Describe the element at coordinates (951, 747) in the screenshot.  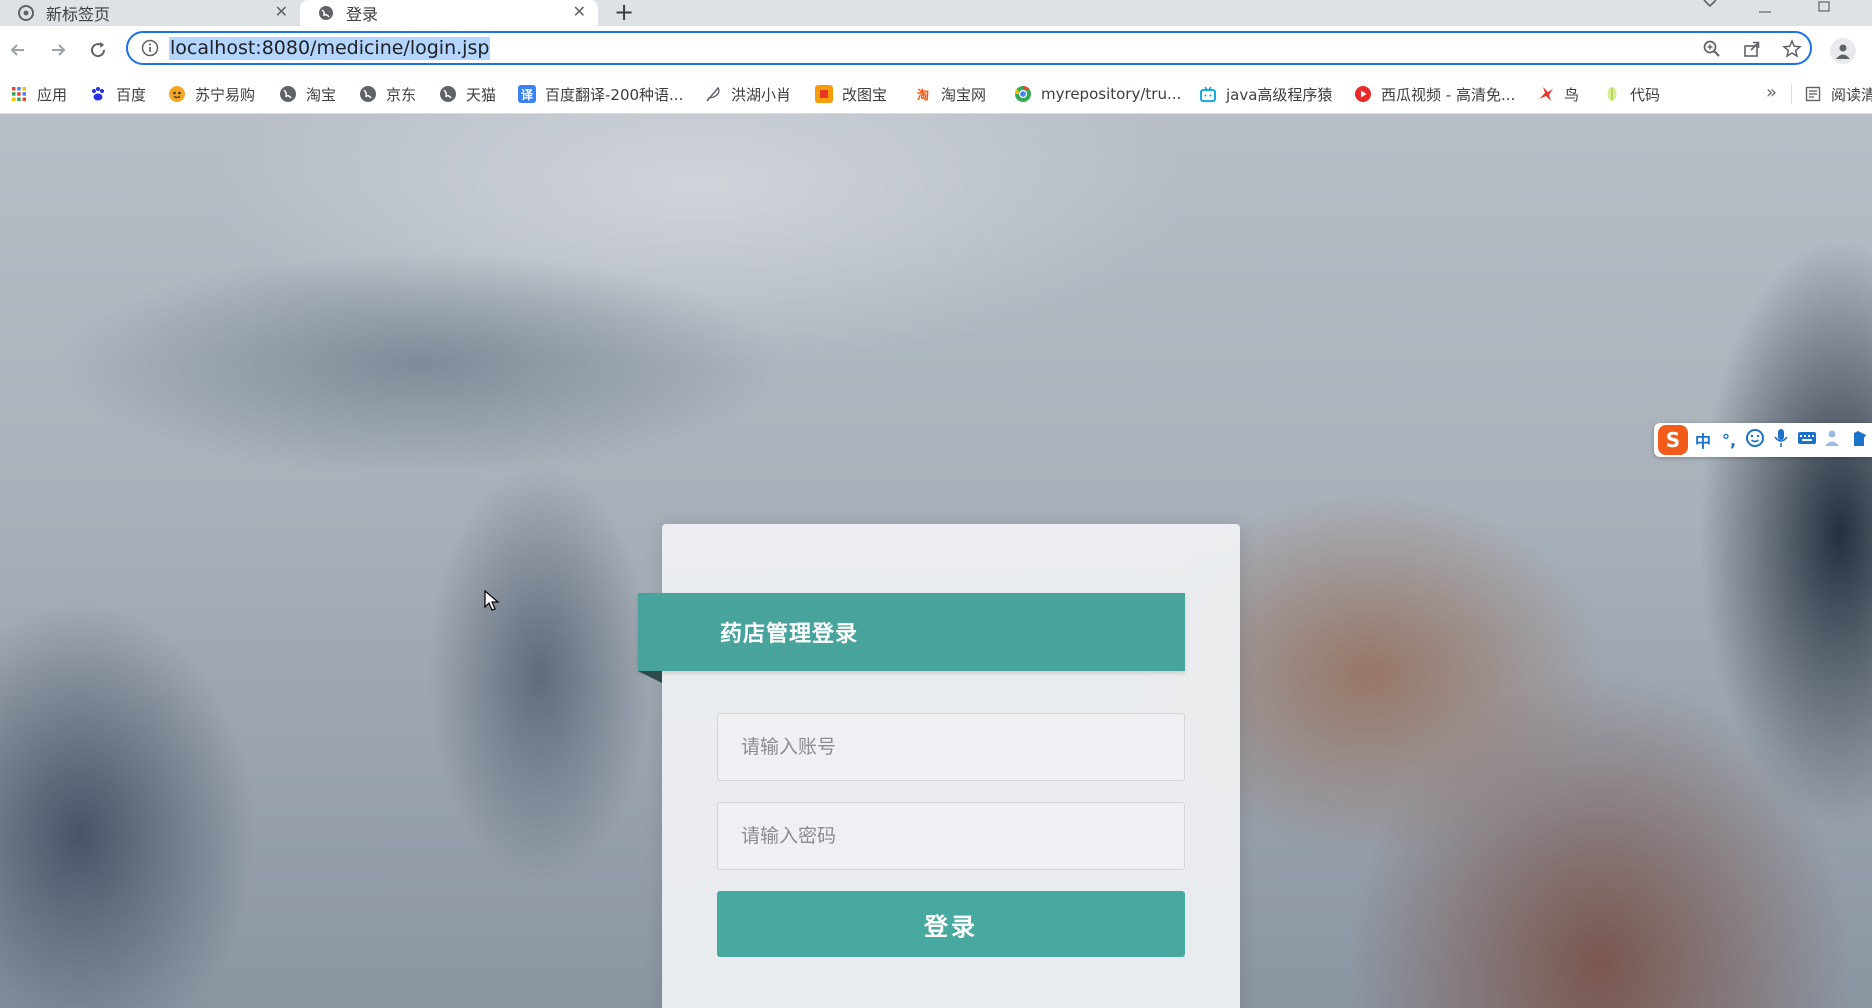
I see `username-input` at that location.